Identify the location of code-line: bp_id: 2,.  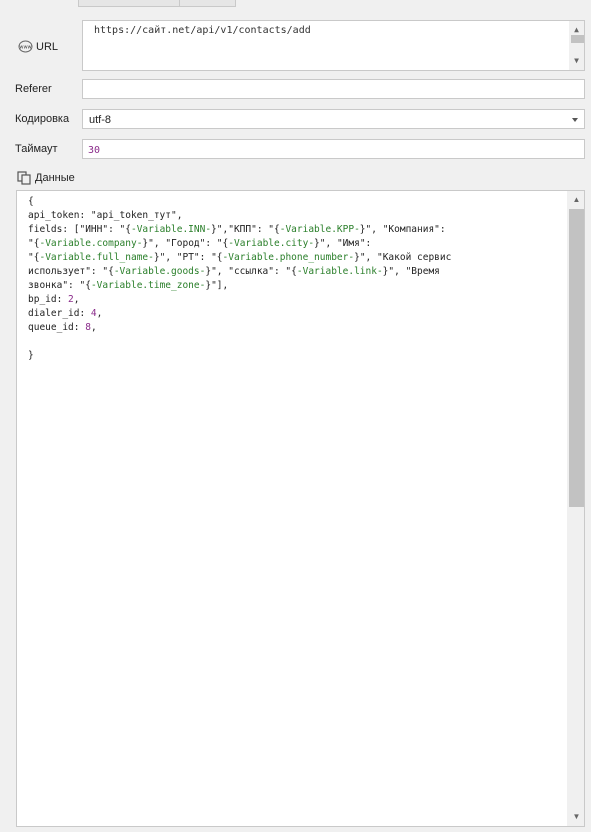
(54, 299).